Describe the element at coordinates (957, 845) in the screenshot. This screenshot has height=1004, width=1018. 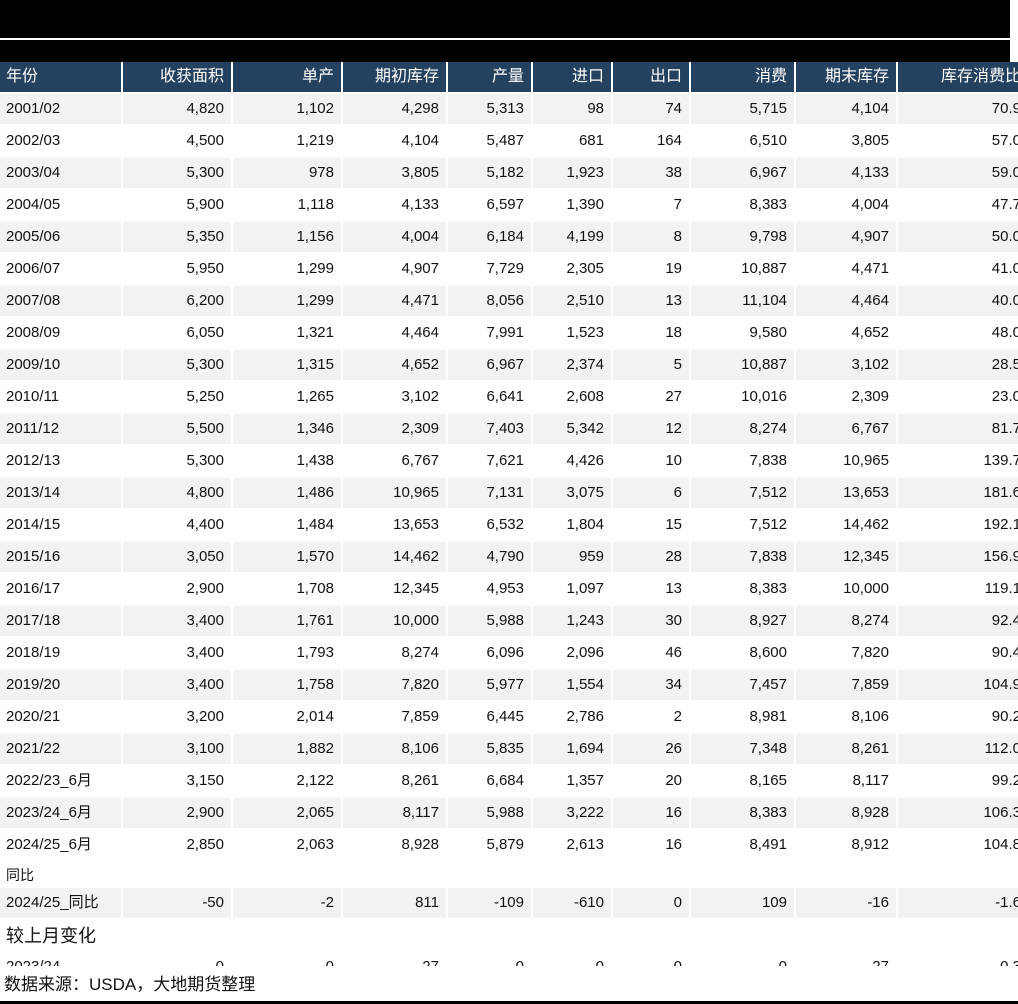
I see `cell-ratio: 104.8` at that location.